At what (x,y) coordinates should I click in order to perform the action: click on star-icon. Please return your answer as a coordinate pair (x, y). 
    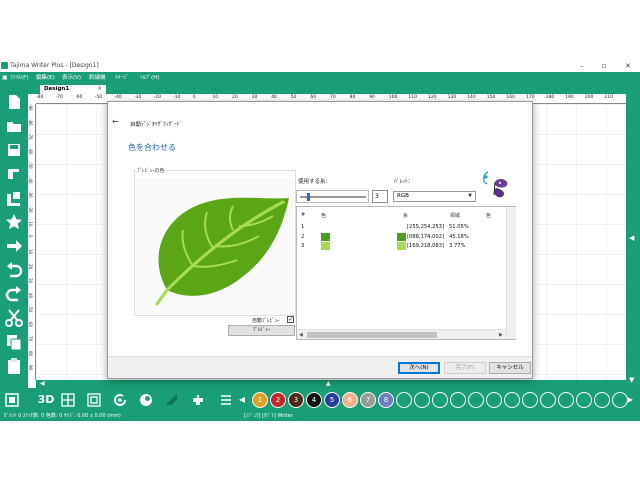
    Looking at the image, I should click on (14, 222).